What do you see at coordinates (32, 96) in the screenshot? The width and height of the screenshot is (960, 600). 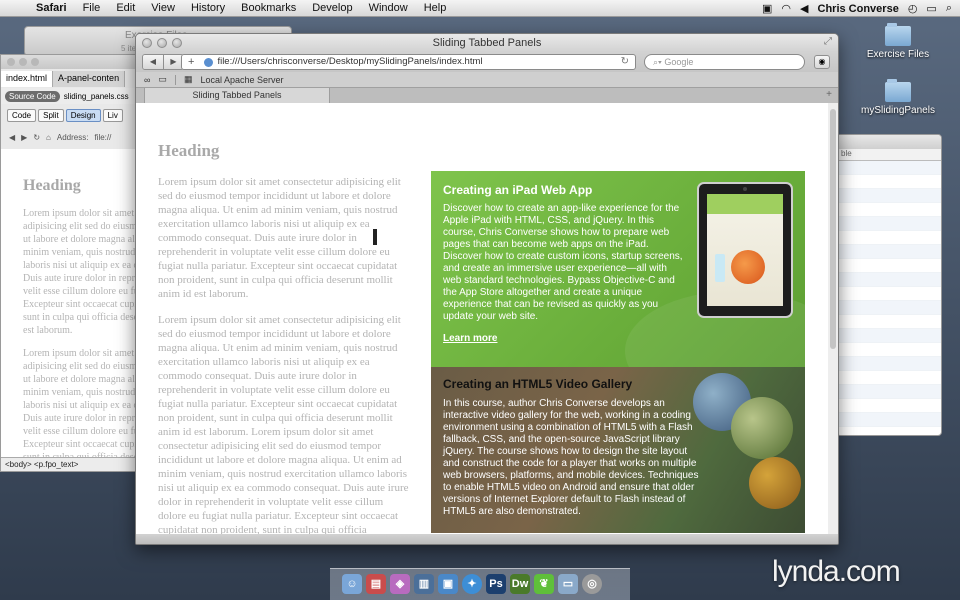 I see `source-code-button: Source Code` at bounding box center [32, 96].